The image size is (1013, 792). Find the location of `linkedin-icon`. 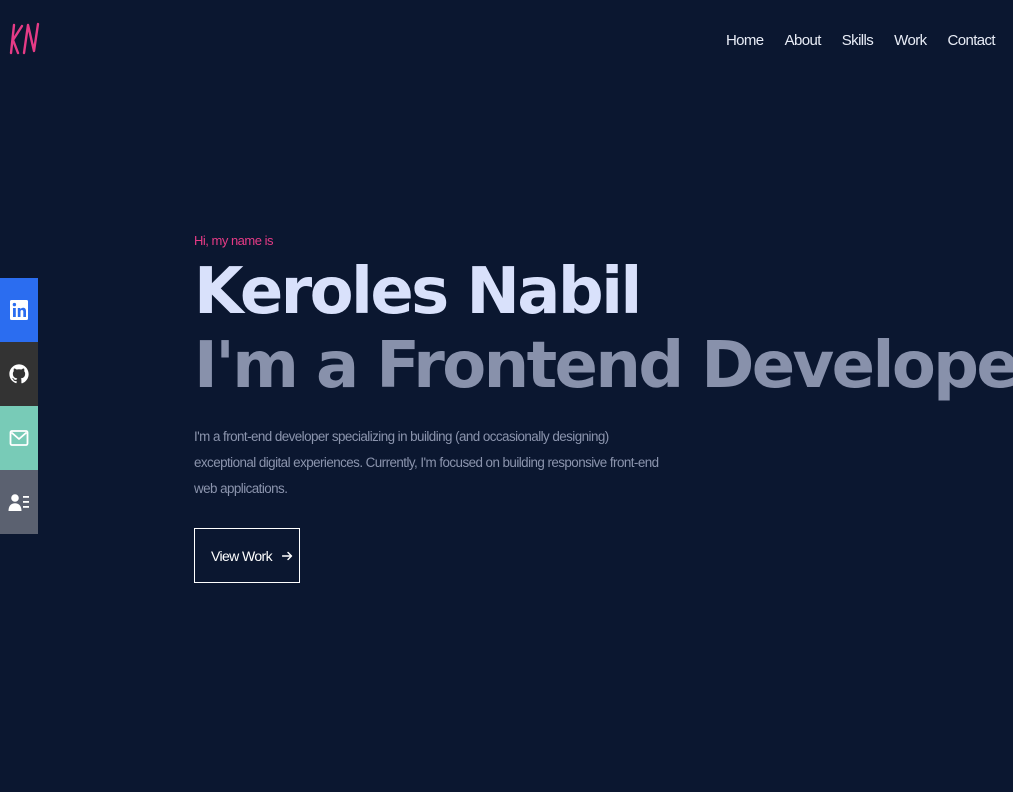

linkedin-icon is located at coordinates (19, 310).